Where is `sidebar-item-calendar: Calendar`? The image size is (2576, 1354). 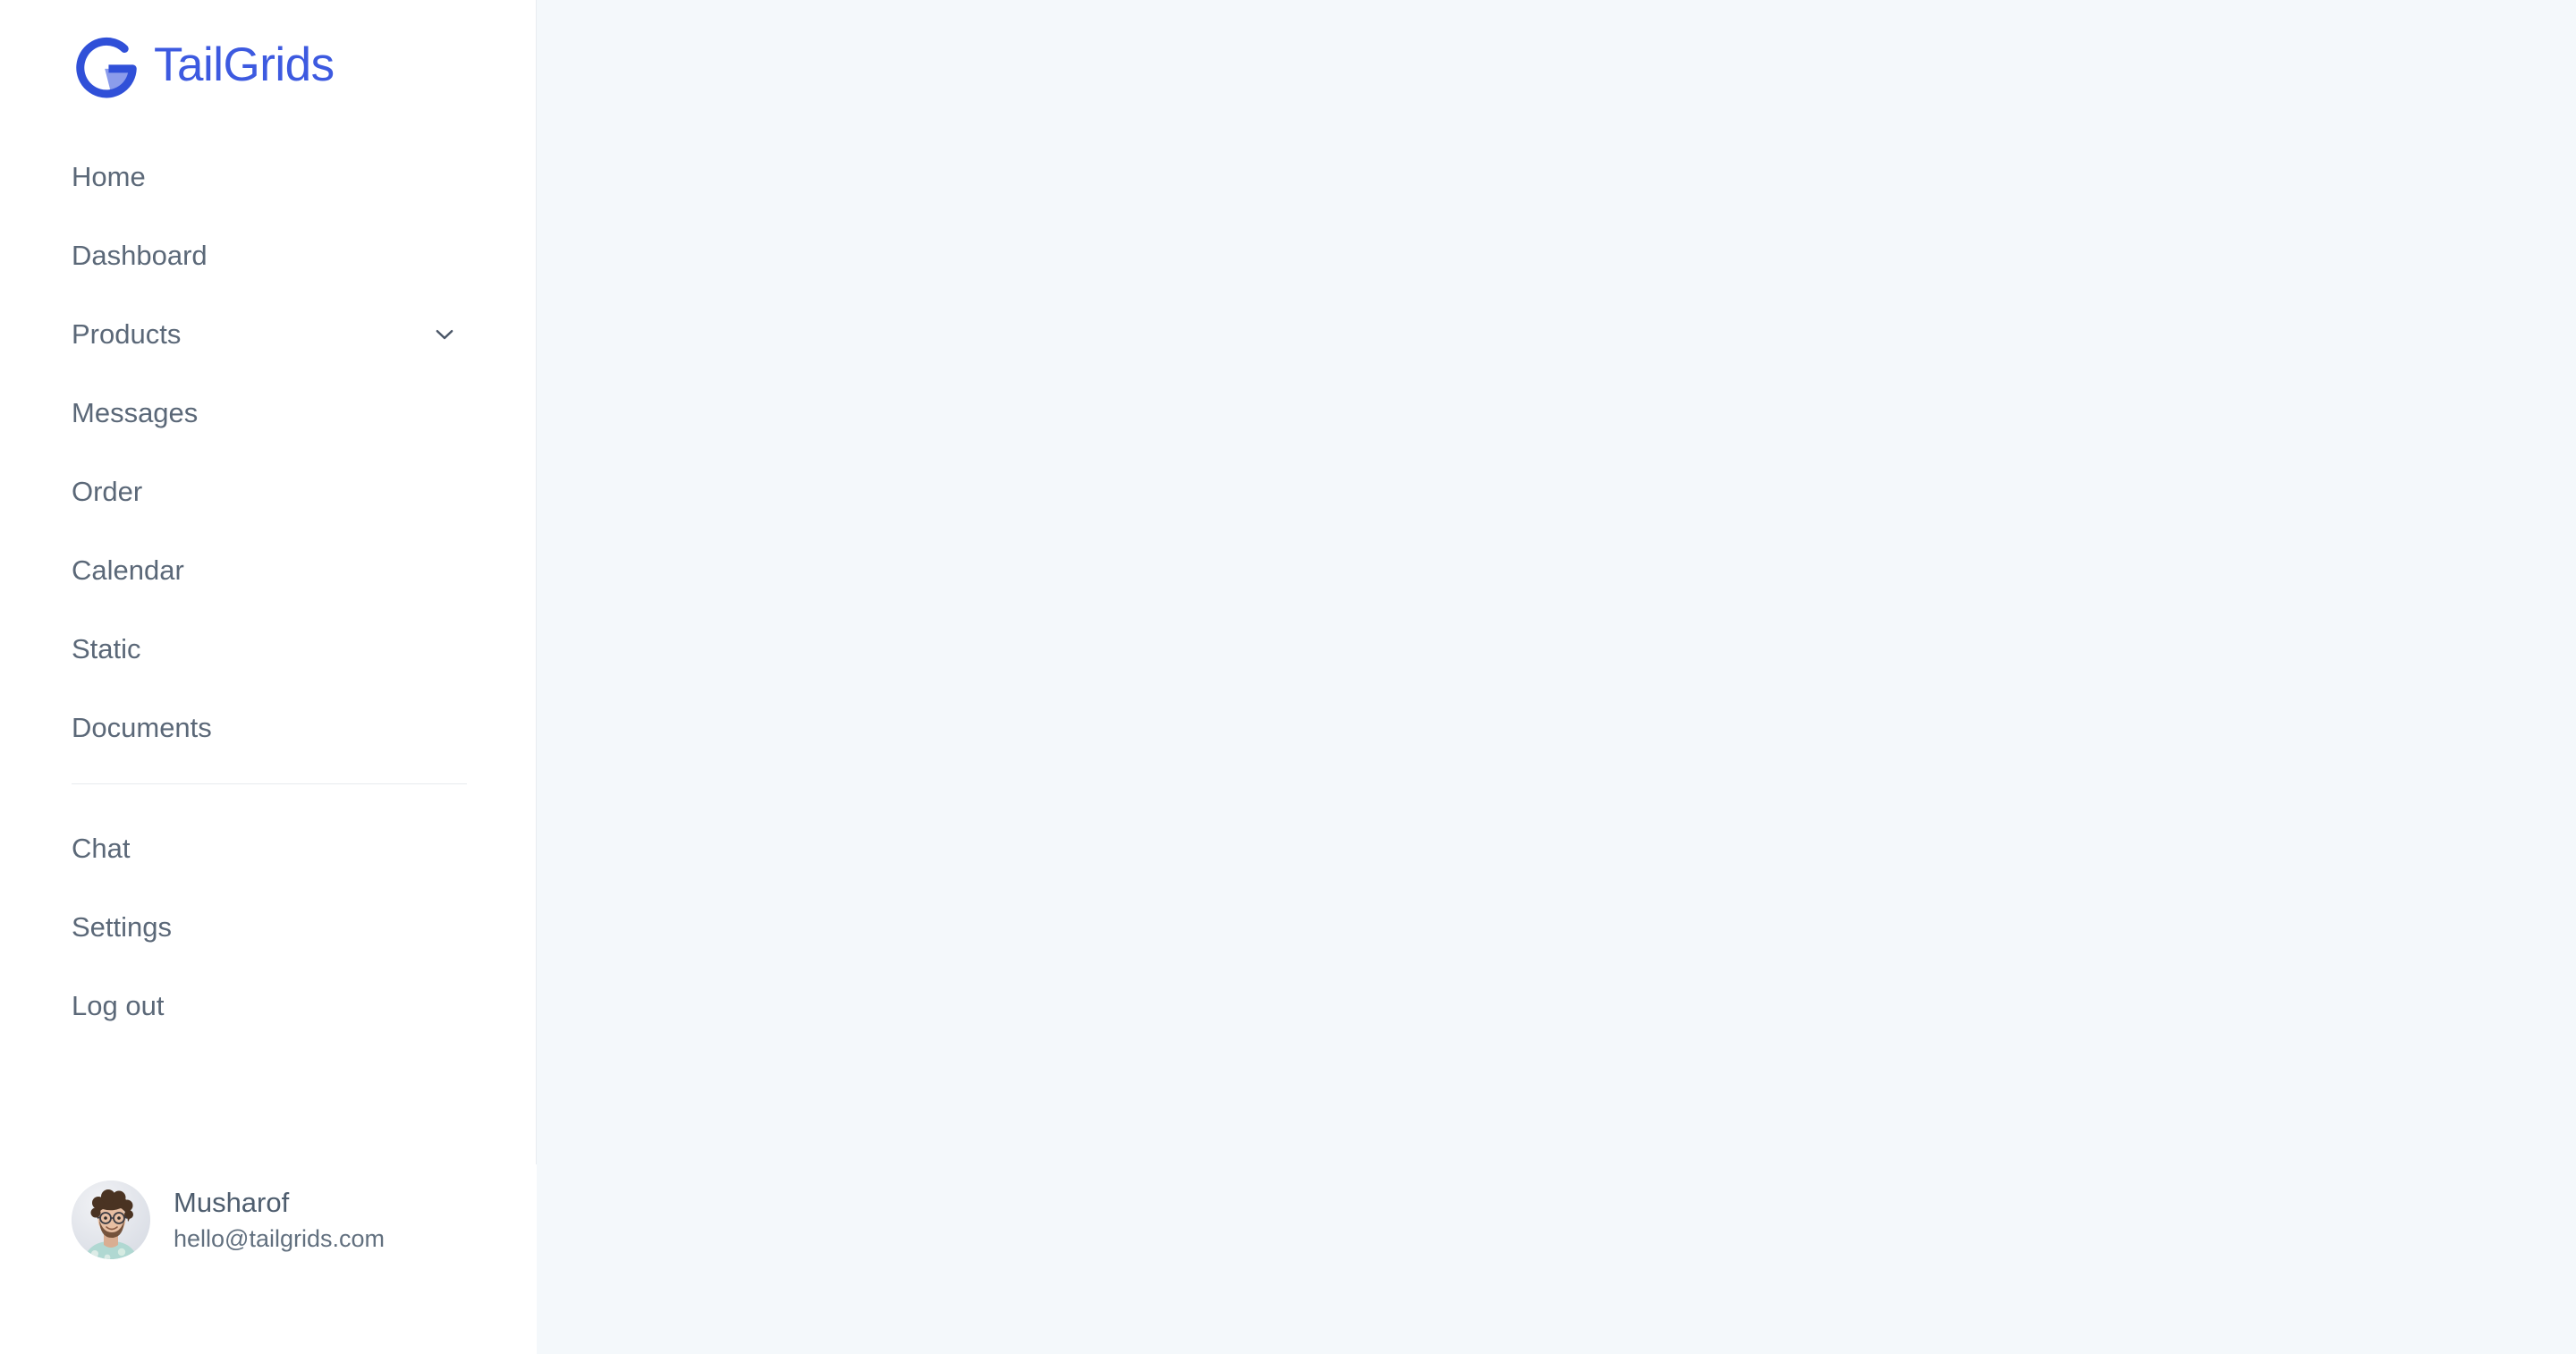
sidebar-item-calendar: Calendar is located at coordinates (268, 570).